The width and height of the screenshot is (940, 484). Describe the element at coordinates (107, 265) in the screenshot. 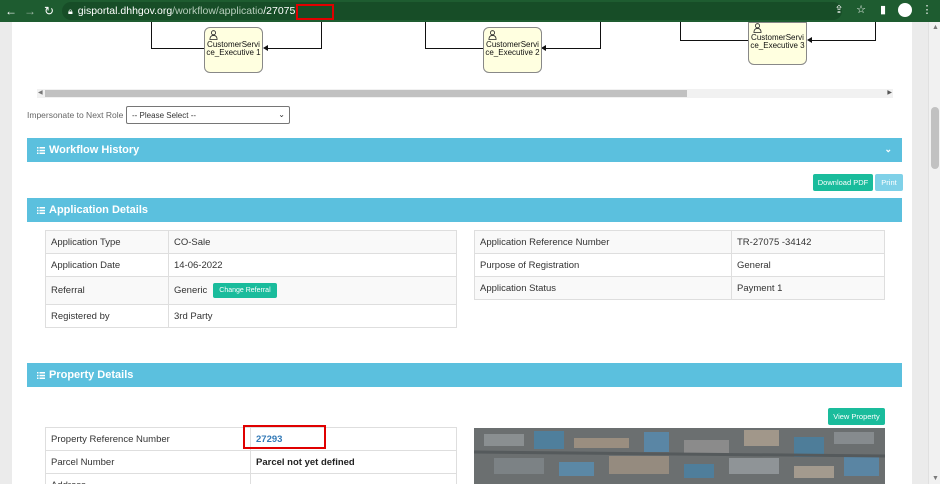

I see `row-label: Application Date` at that location.